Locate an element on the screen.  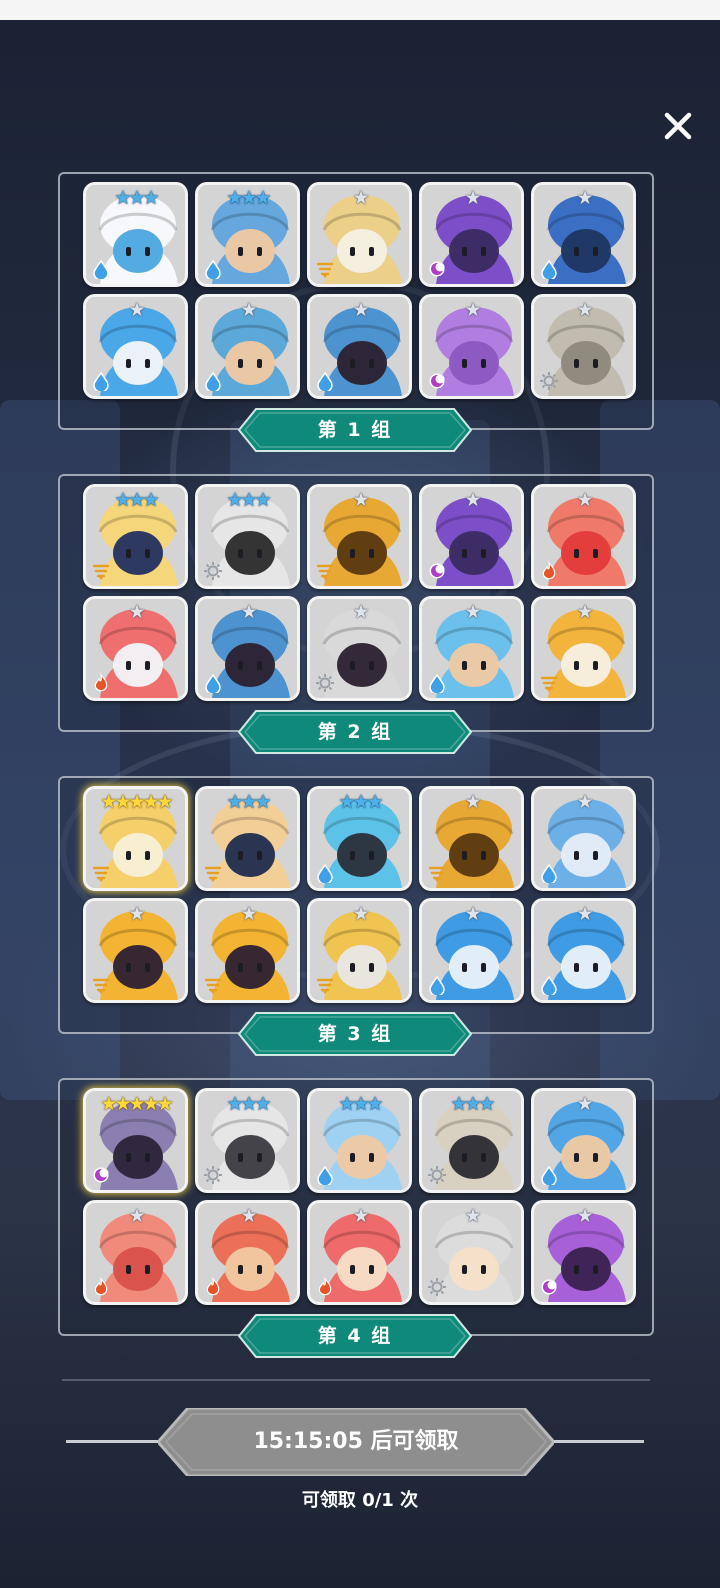
hero-card-blue-cyclops-girl-hero: ★ is located at coordinates (471, 648).